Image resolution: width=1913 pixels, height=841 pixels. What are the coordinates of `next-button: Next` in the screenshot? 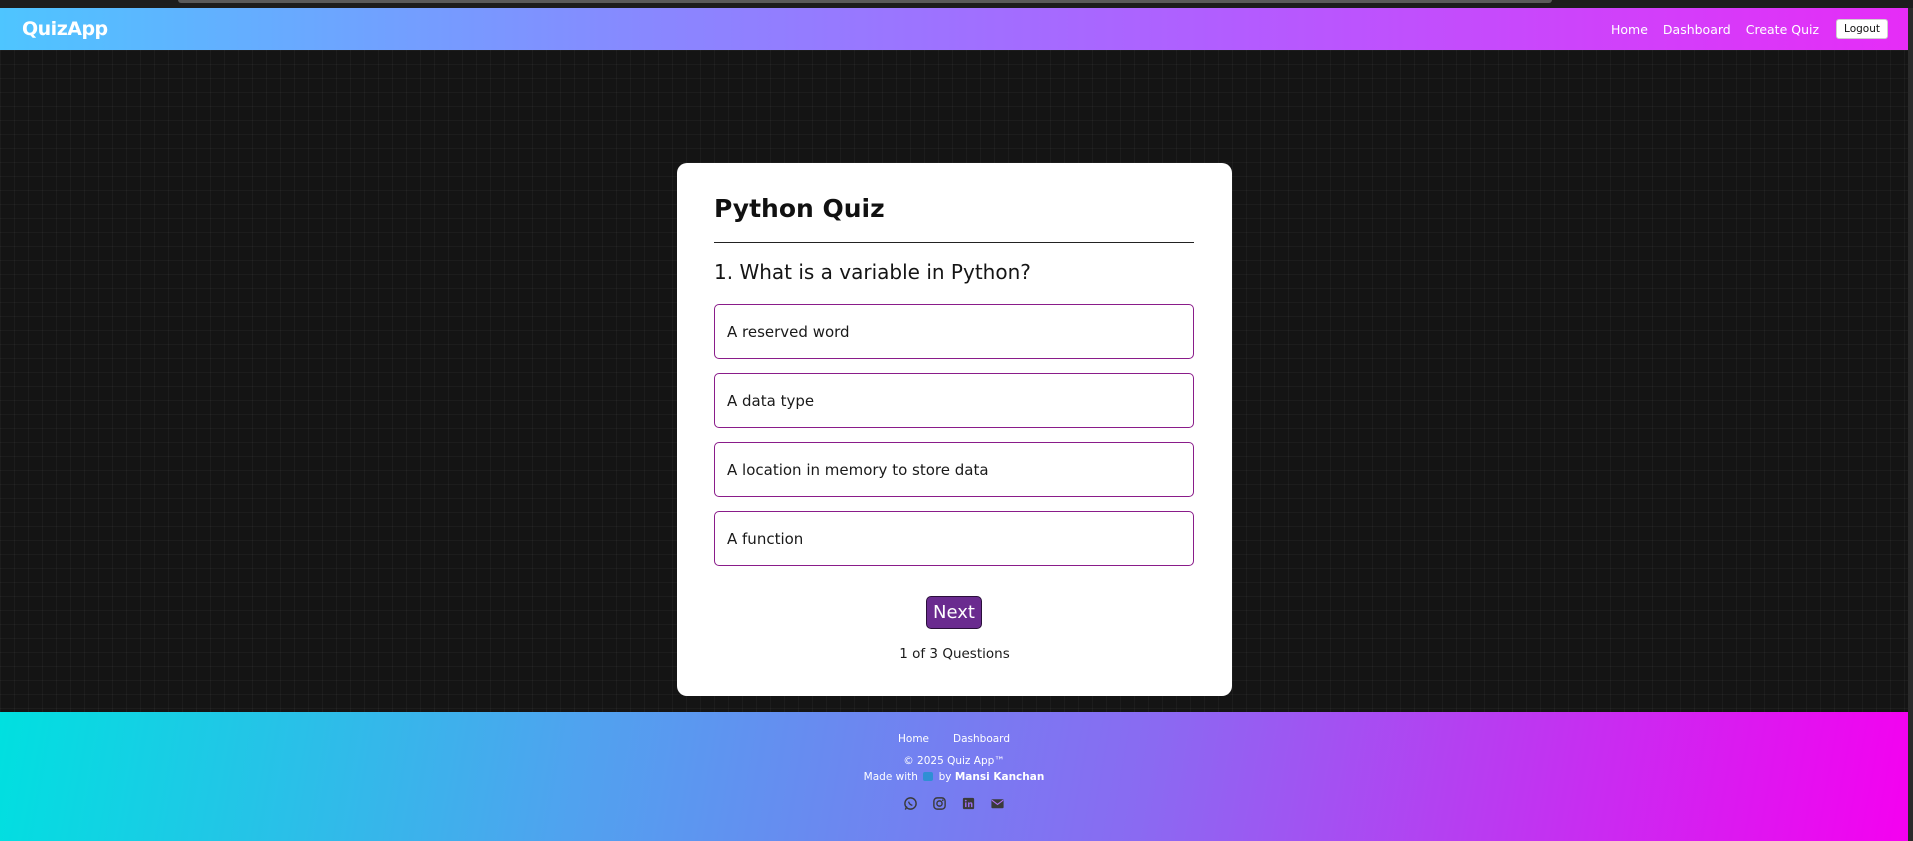 It's located at (954, 612).